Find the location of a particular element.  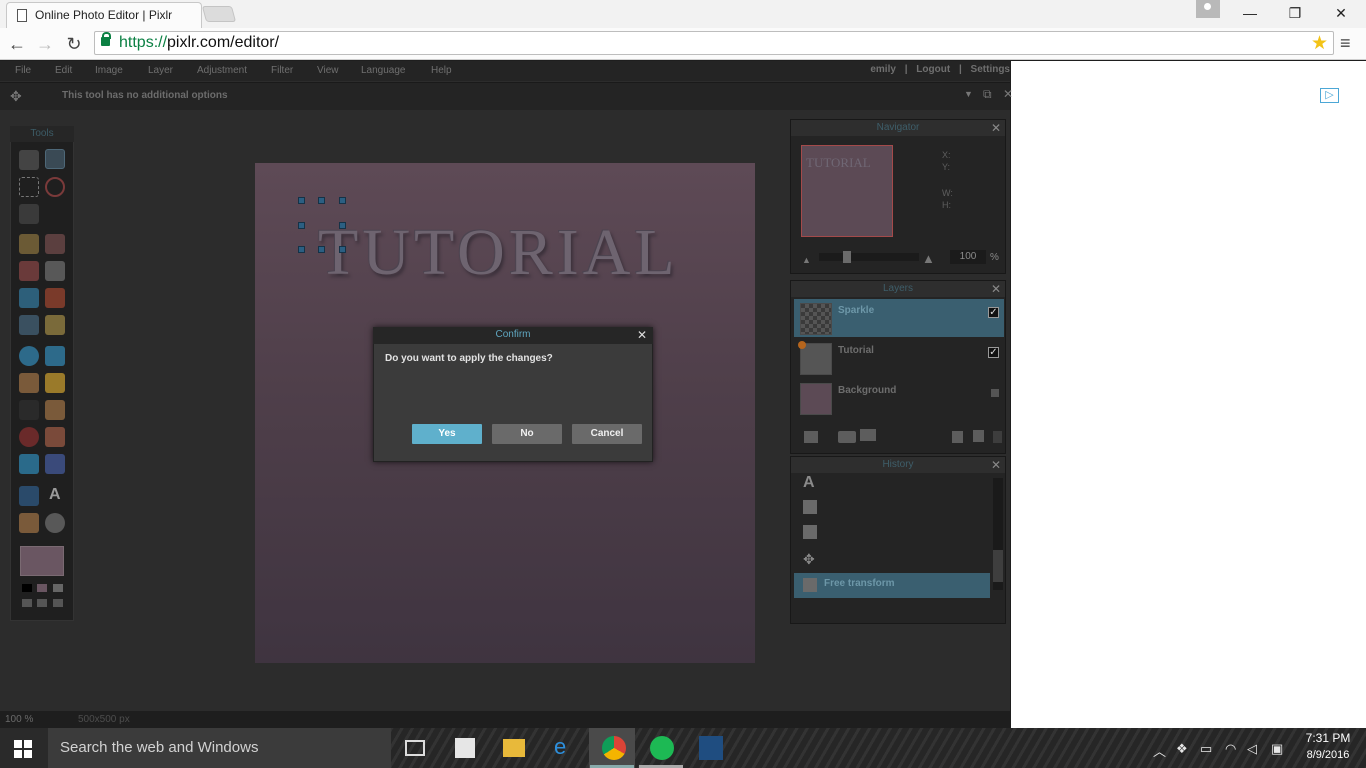

app-icon is located at coordinates (711, 748).